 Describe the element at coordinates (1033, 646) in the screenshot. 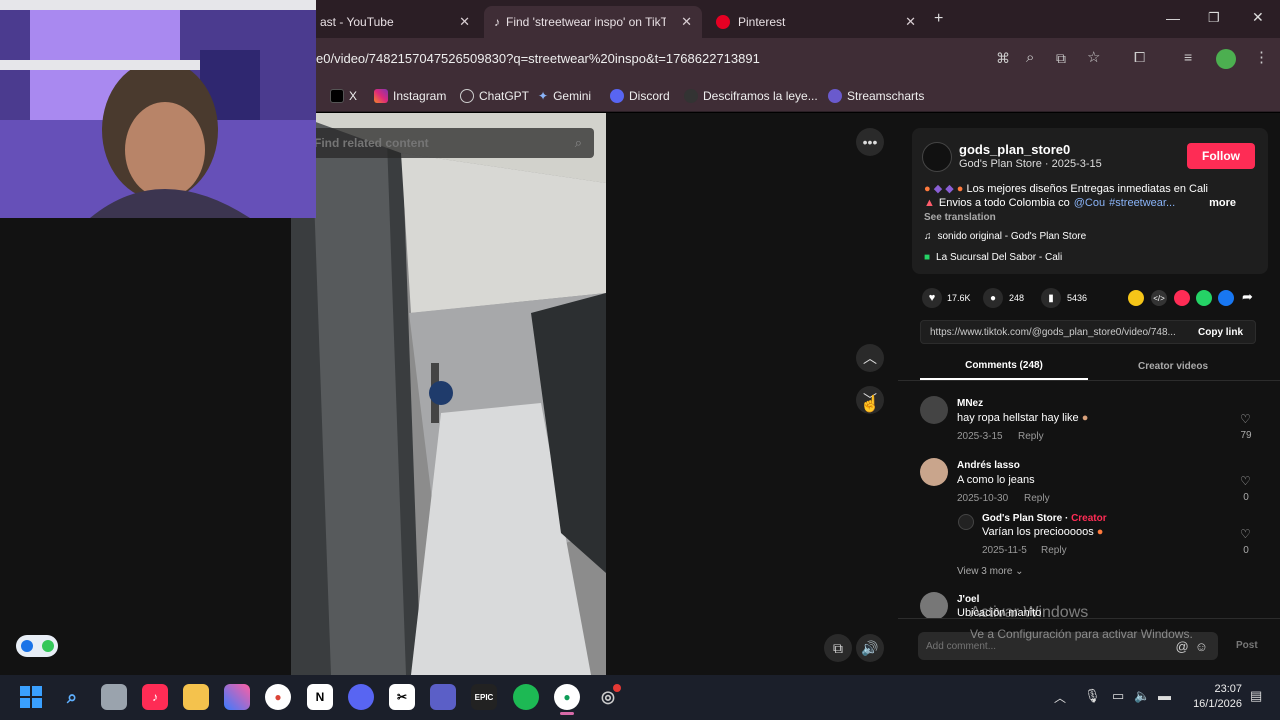

I see `comment-input` at that location.